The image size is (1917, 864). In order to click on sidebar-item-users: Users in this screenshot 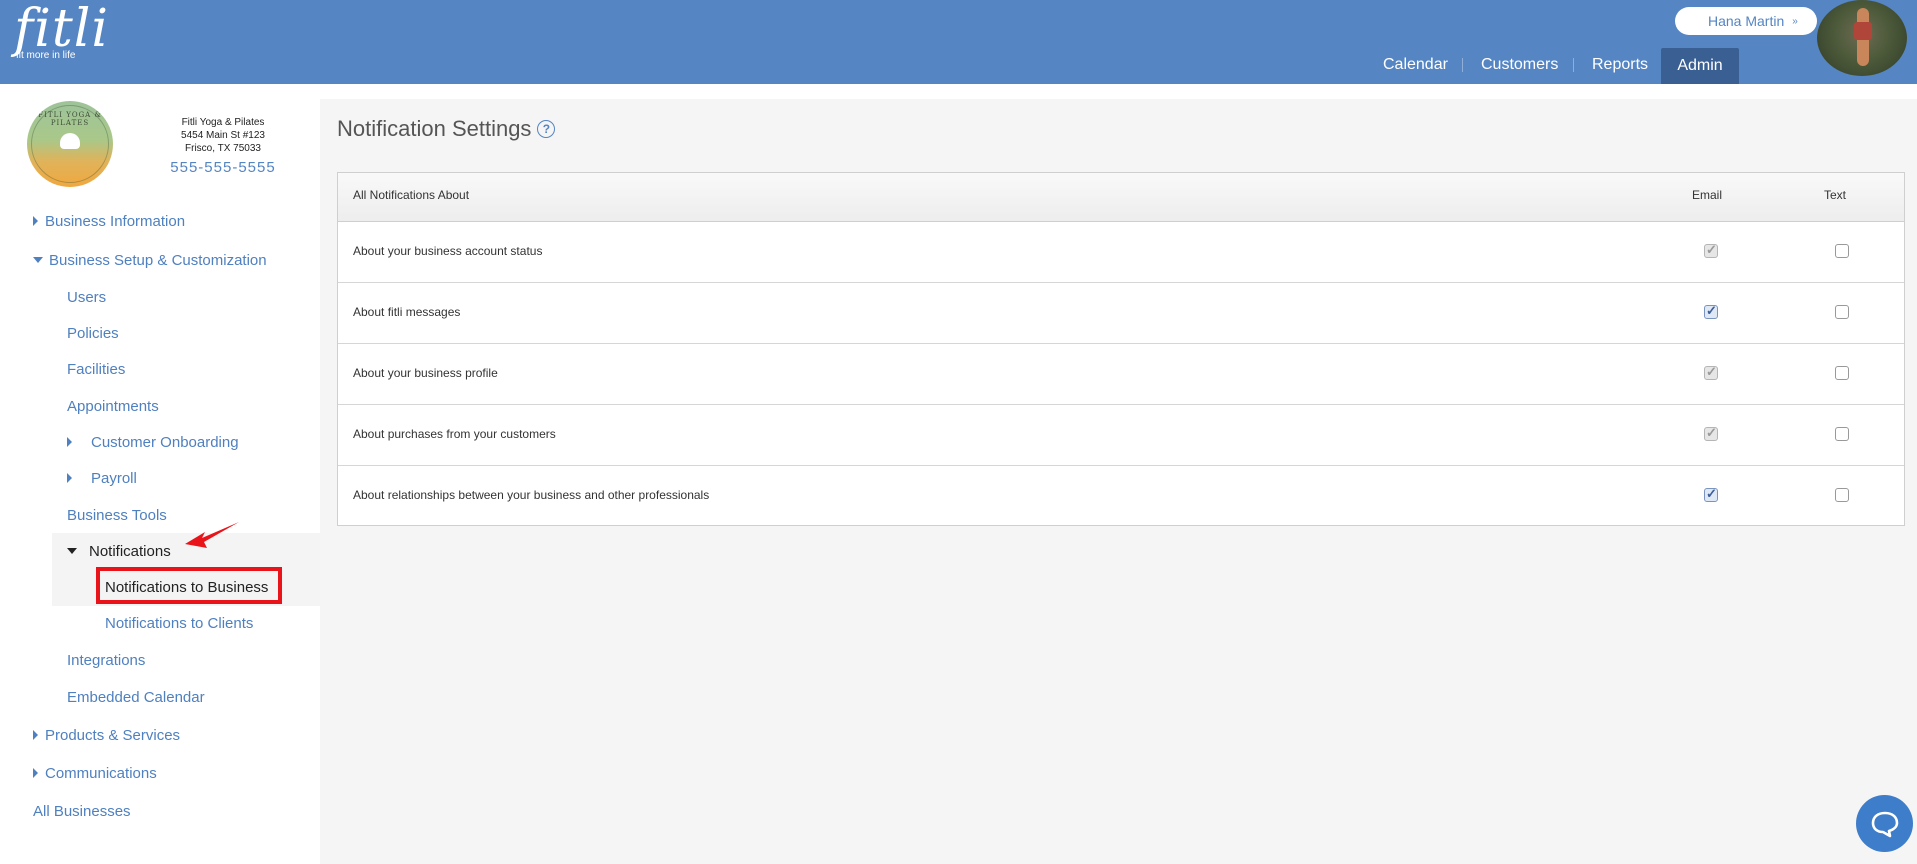, I will do `click(86, 297)`.